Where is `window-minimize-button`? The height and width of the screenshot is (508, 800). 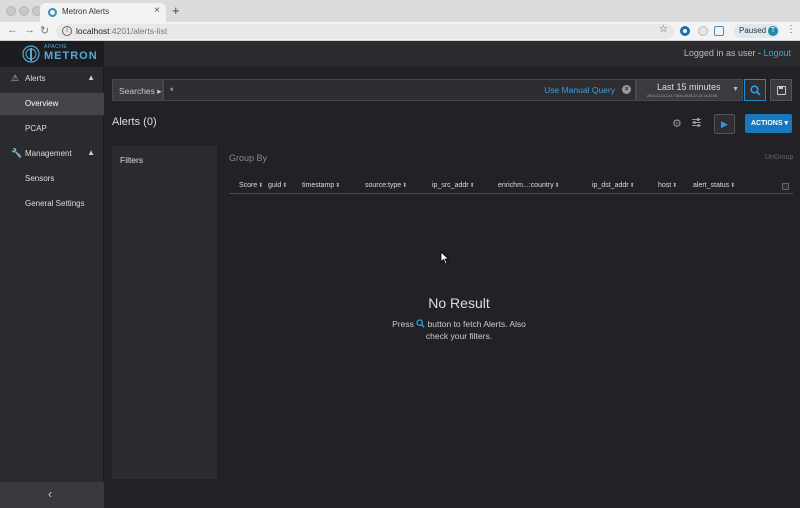
window-minimize-button is located at coordinates (24, 11).